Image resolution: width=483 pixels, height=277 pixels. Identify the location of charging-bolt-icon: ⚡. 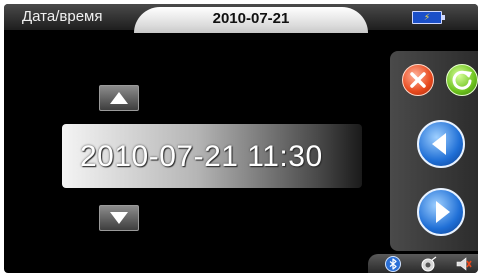
(427, 17).